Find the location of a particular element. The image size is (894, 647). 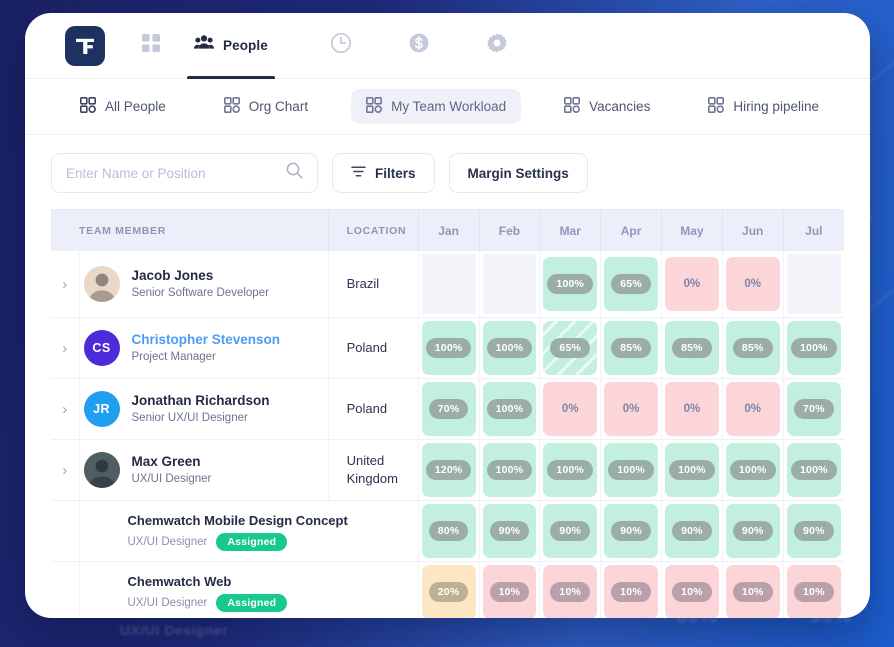

margin-settings-button: Margin Settings is located at coordinates (518, 173).